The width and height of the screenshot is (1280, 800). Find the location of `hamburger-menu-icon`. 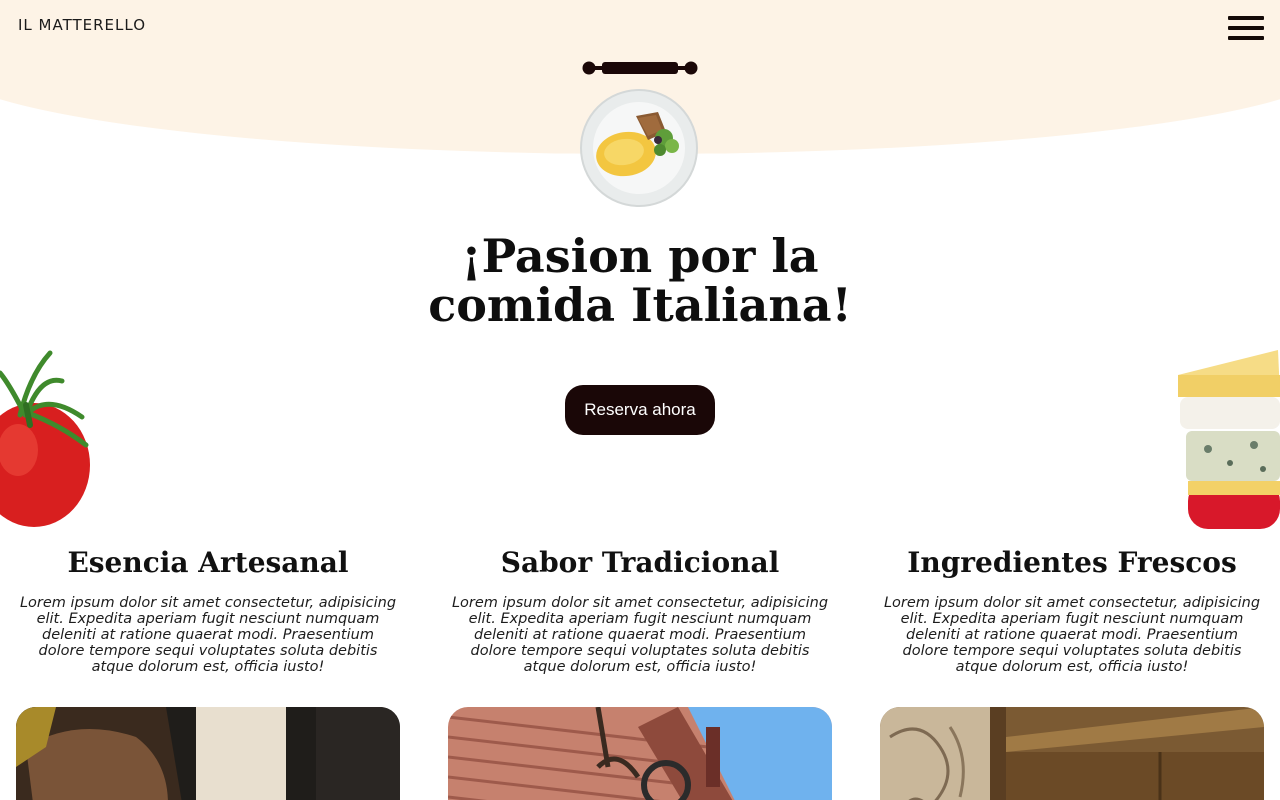

hamburger-menu-icon is located at coordinates (1245, 28).